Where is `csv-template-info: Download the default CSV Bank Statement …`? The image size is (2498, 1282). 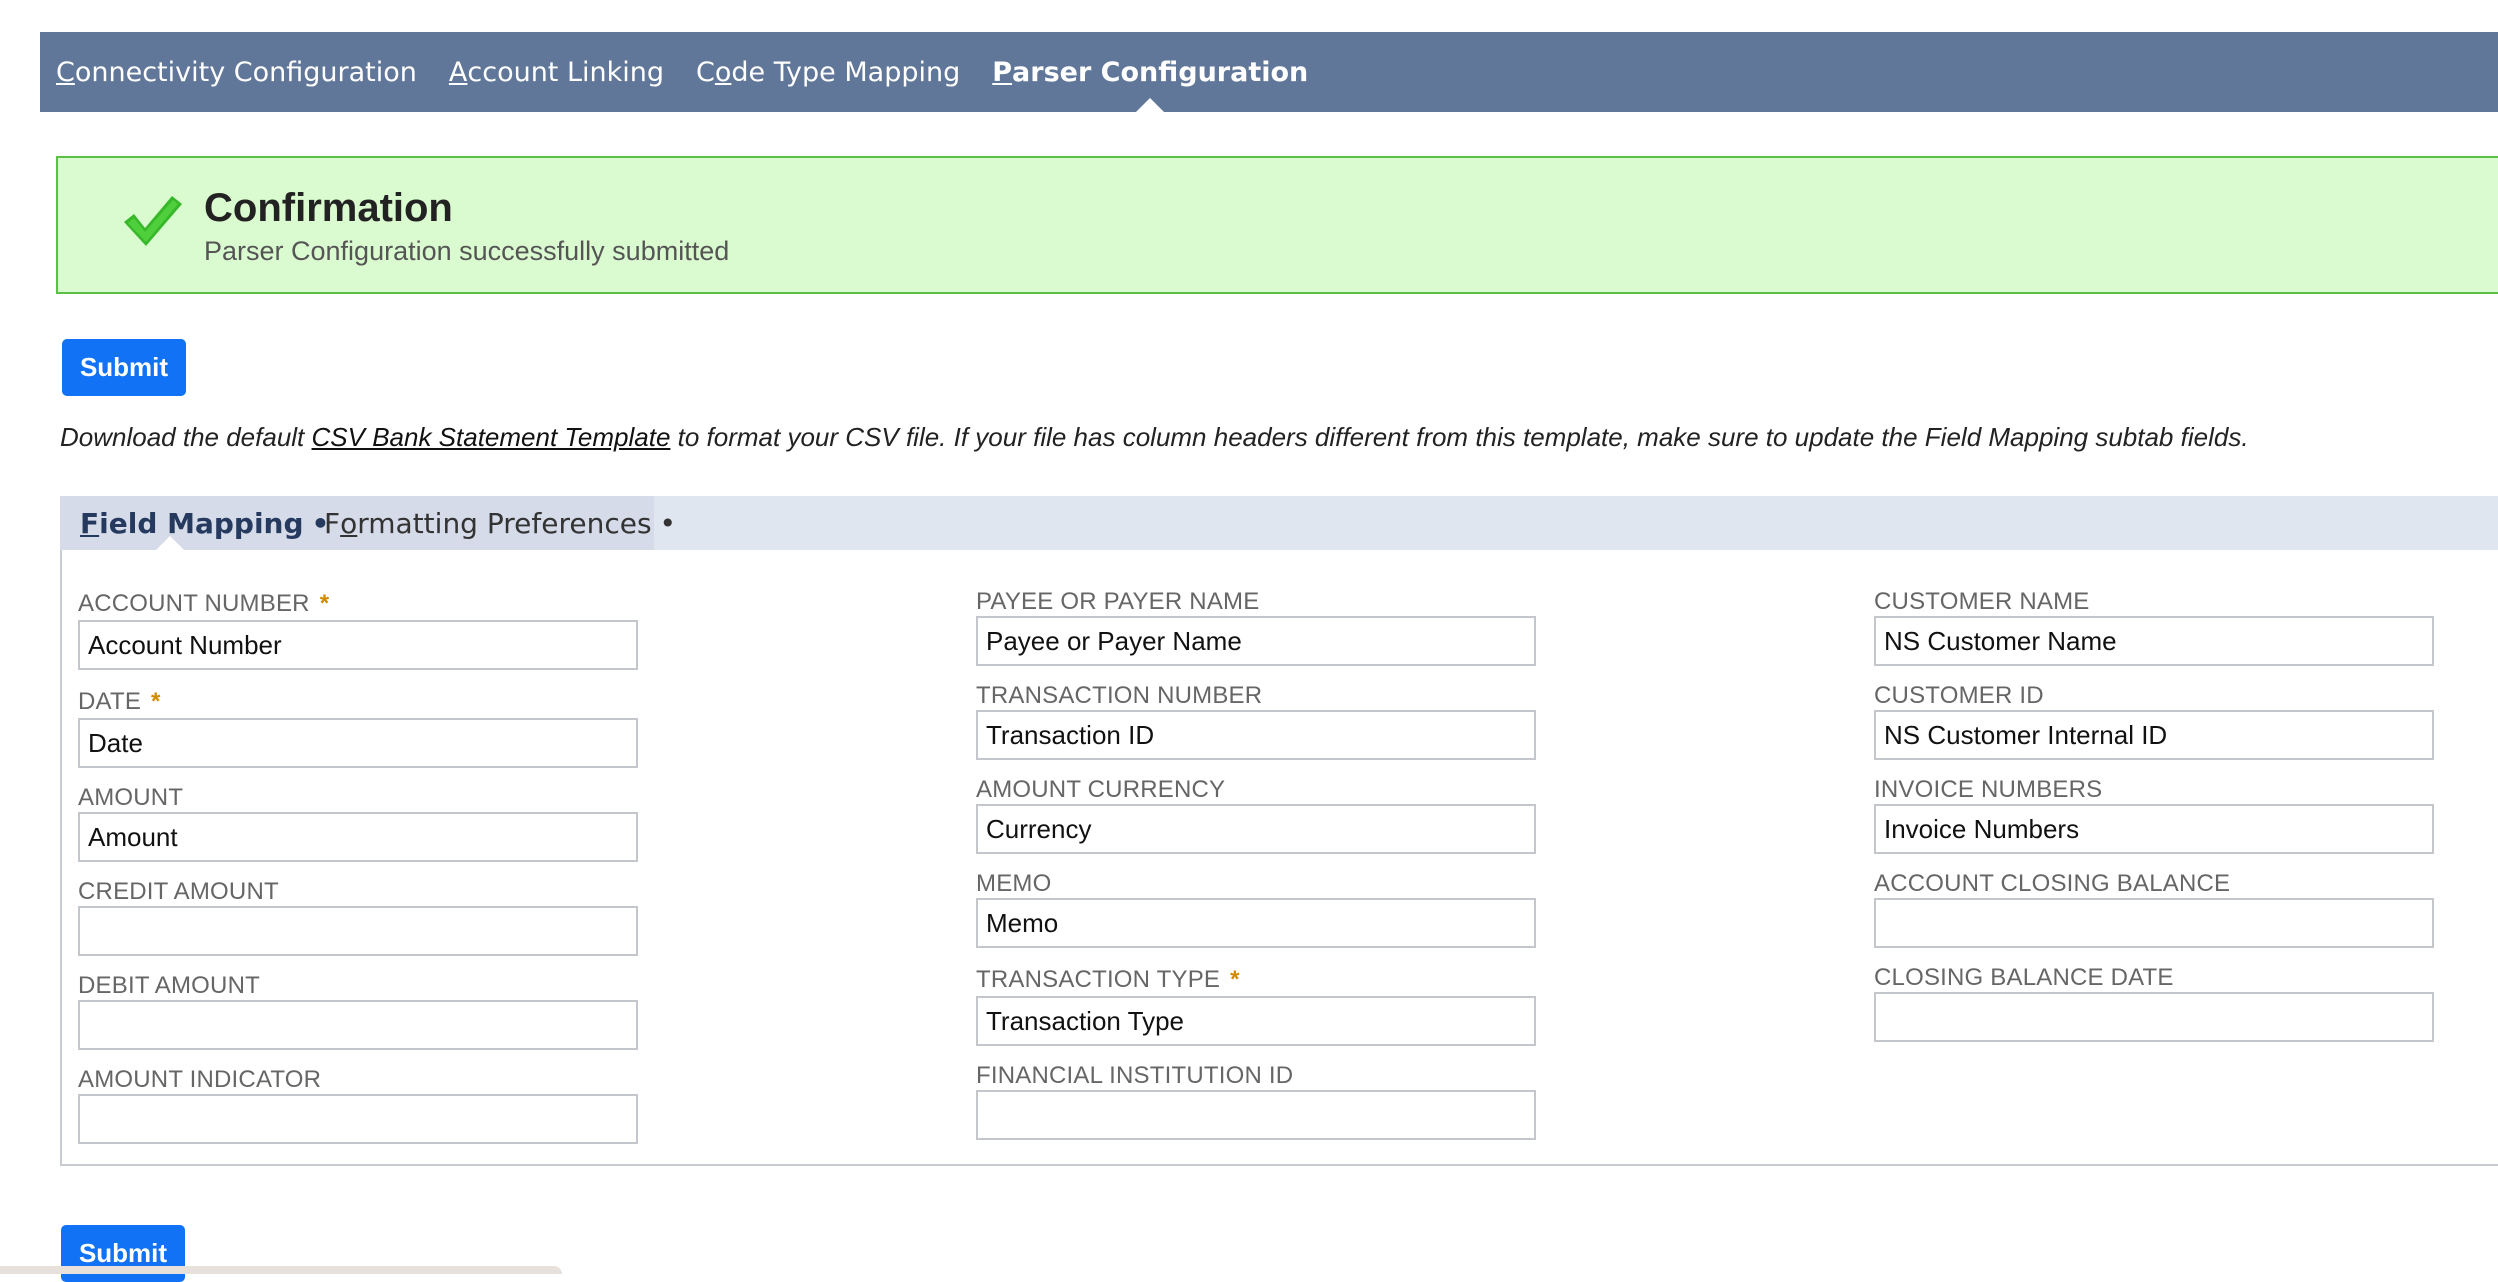 csv-template-info: Download the default CSV Bank Statement … is located at coordinates (1154, 437).